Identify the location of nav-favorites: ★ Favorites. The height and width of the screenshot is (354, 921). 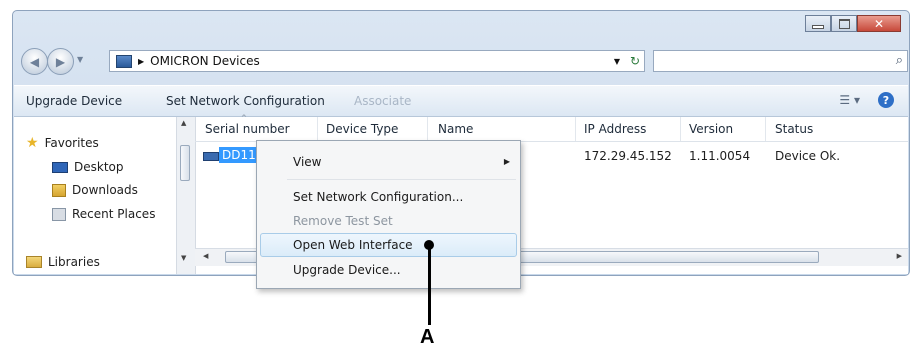
(62, 143).